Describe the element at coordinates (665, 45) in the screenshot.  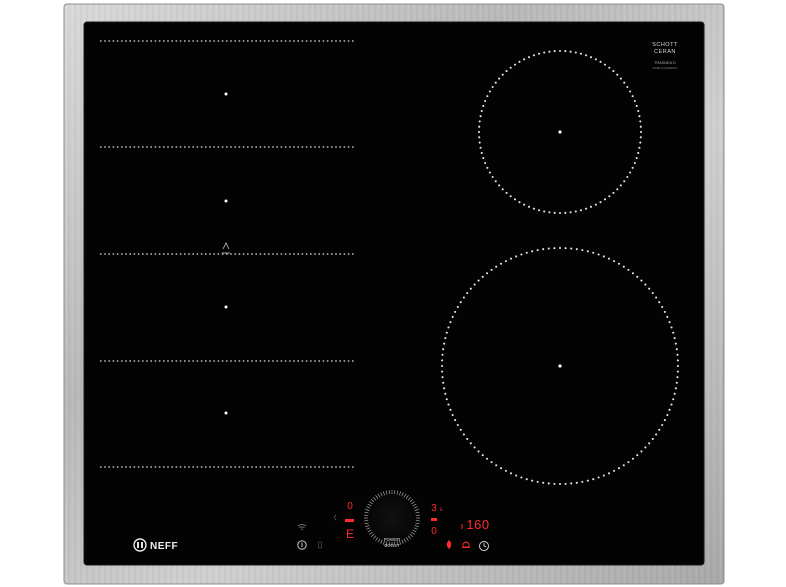
I see `glass-brand-line1: SCHOTT` at that location.